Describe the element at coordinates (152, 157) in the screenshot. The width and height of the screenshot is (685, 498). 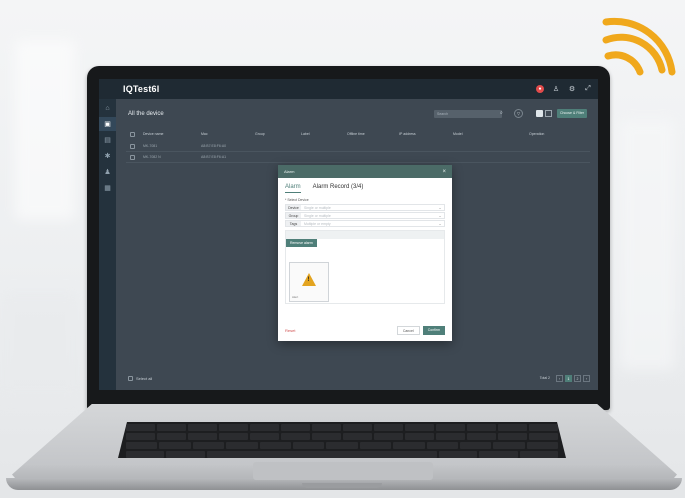
I see `device-name: MK-7082 N` at that location.